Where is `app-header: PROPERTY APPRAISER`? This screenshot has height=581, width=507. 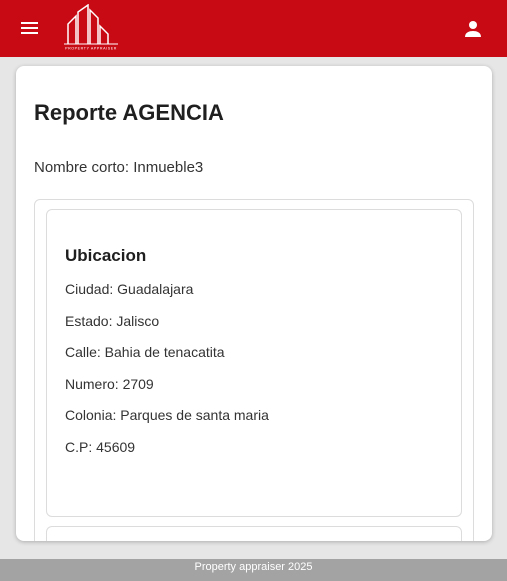
app-header: PROPERTY APPRAISER is located at coordinates (253, 28).